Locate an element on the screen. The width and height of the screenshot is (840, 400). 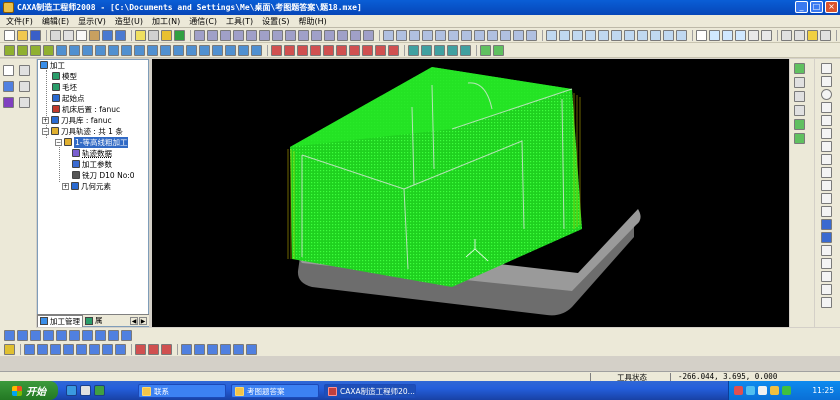
feature-8-icon is located at coordinates (100, 50).